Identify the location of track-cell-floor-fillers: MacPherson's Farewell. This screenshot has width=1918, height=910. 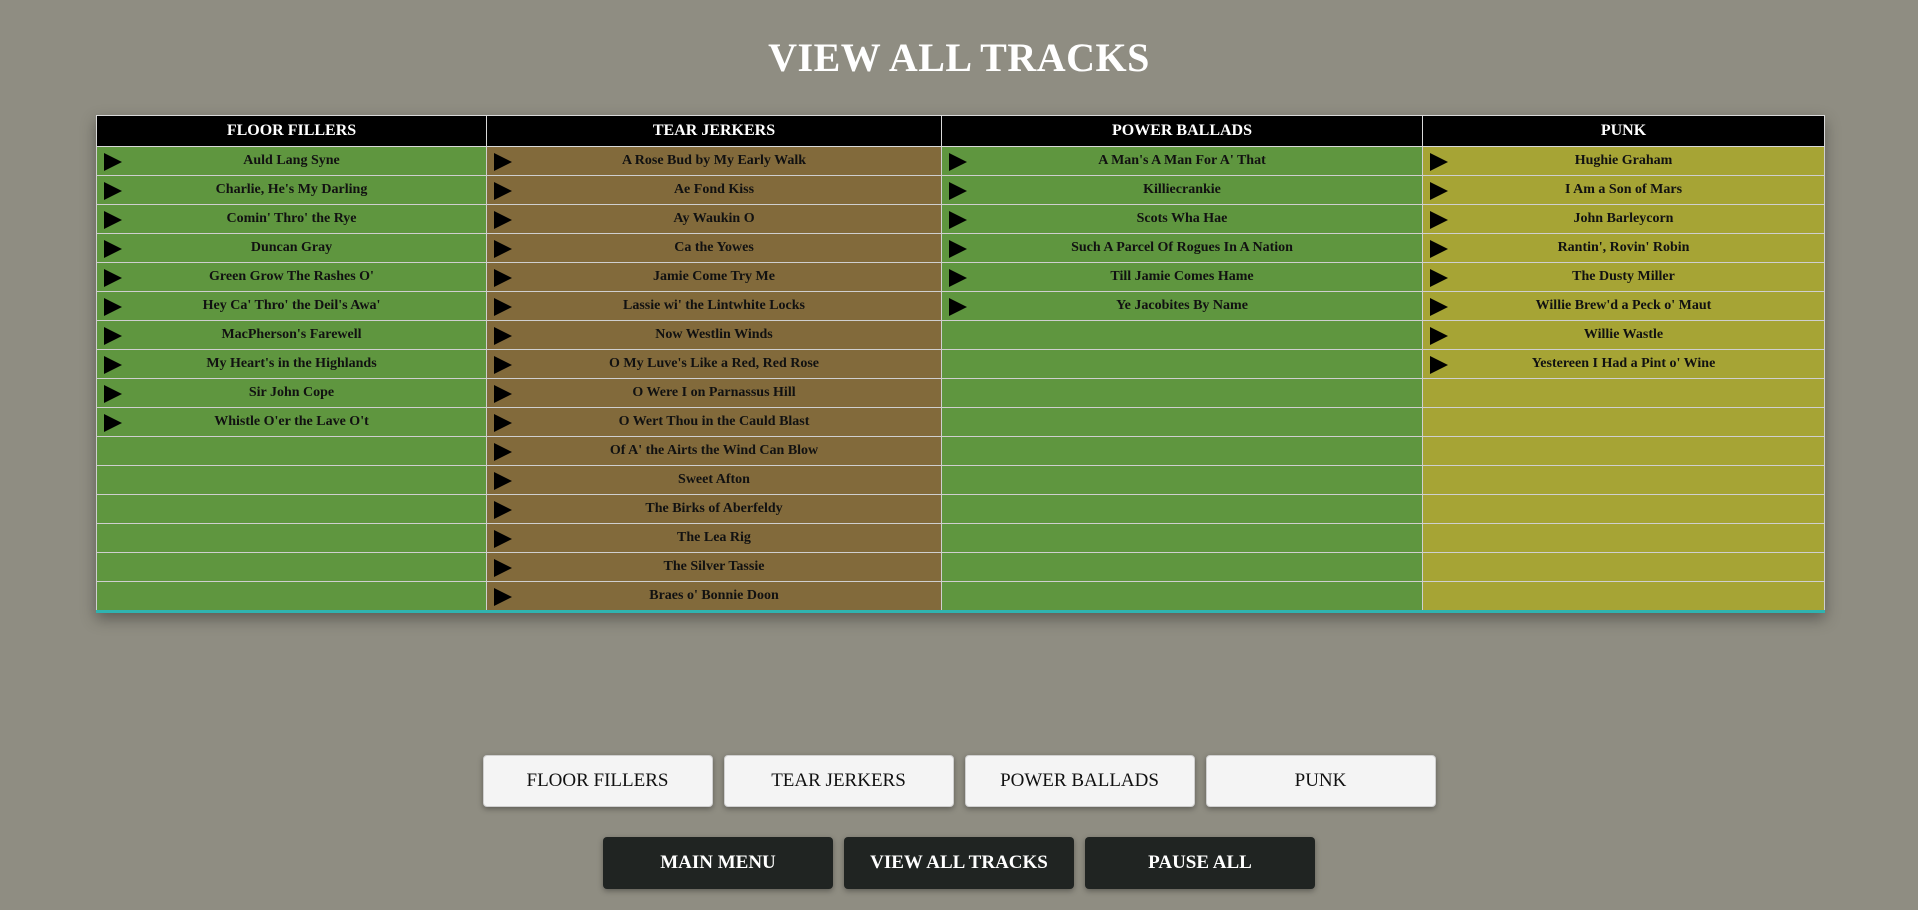
(291, 335).